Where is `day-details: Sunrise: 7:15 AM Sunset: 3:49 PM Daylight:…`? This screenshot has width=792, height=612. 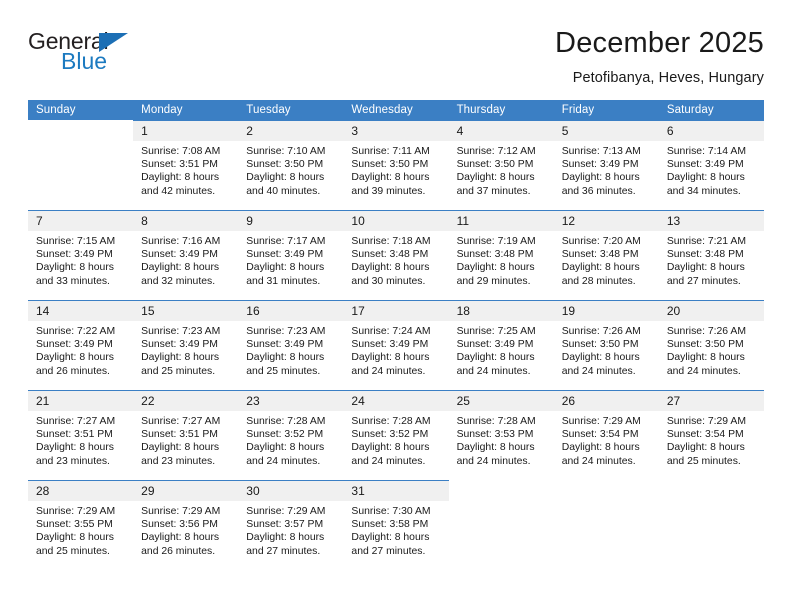
day-details: Sunrise: 7:15 AM Sunset: 3:49 PM Daylight:… is located at coordinates (80, 259).